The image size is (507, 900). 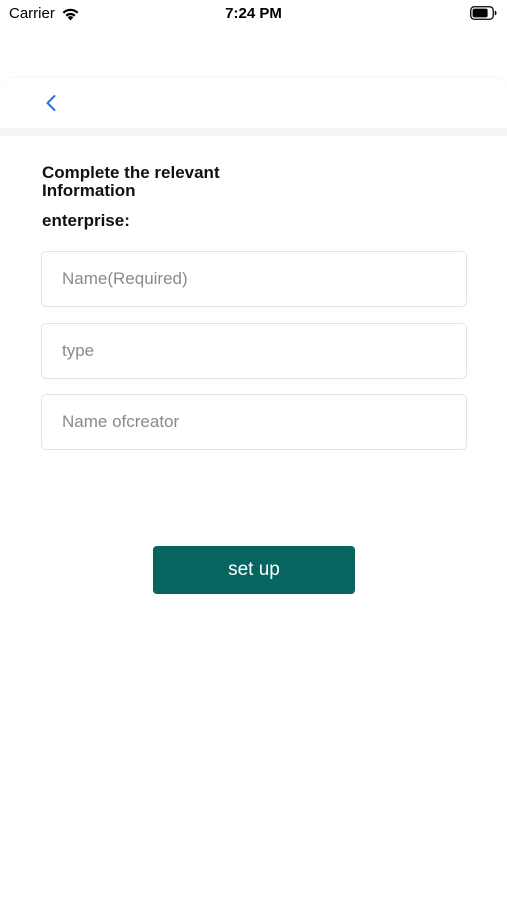 I want to click on creator-name-input, so click(x=254, y=422).